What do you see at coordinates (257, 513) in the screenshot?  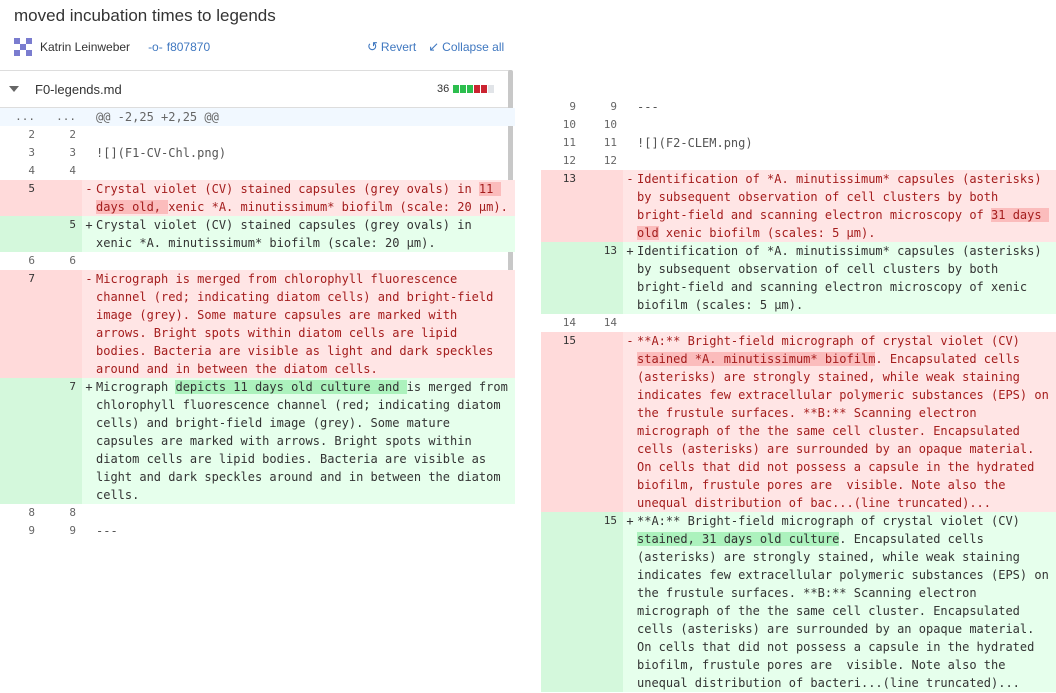 I see `diff-line: 88` at bounding box center [257, 513].